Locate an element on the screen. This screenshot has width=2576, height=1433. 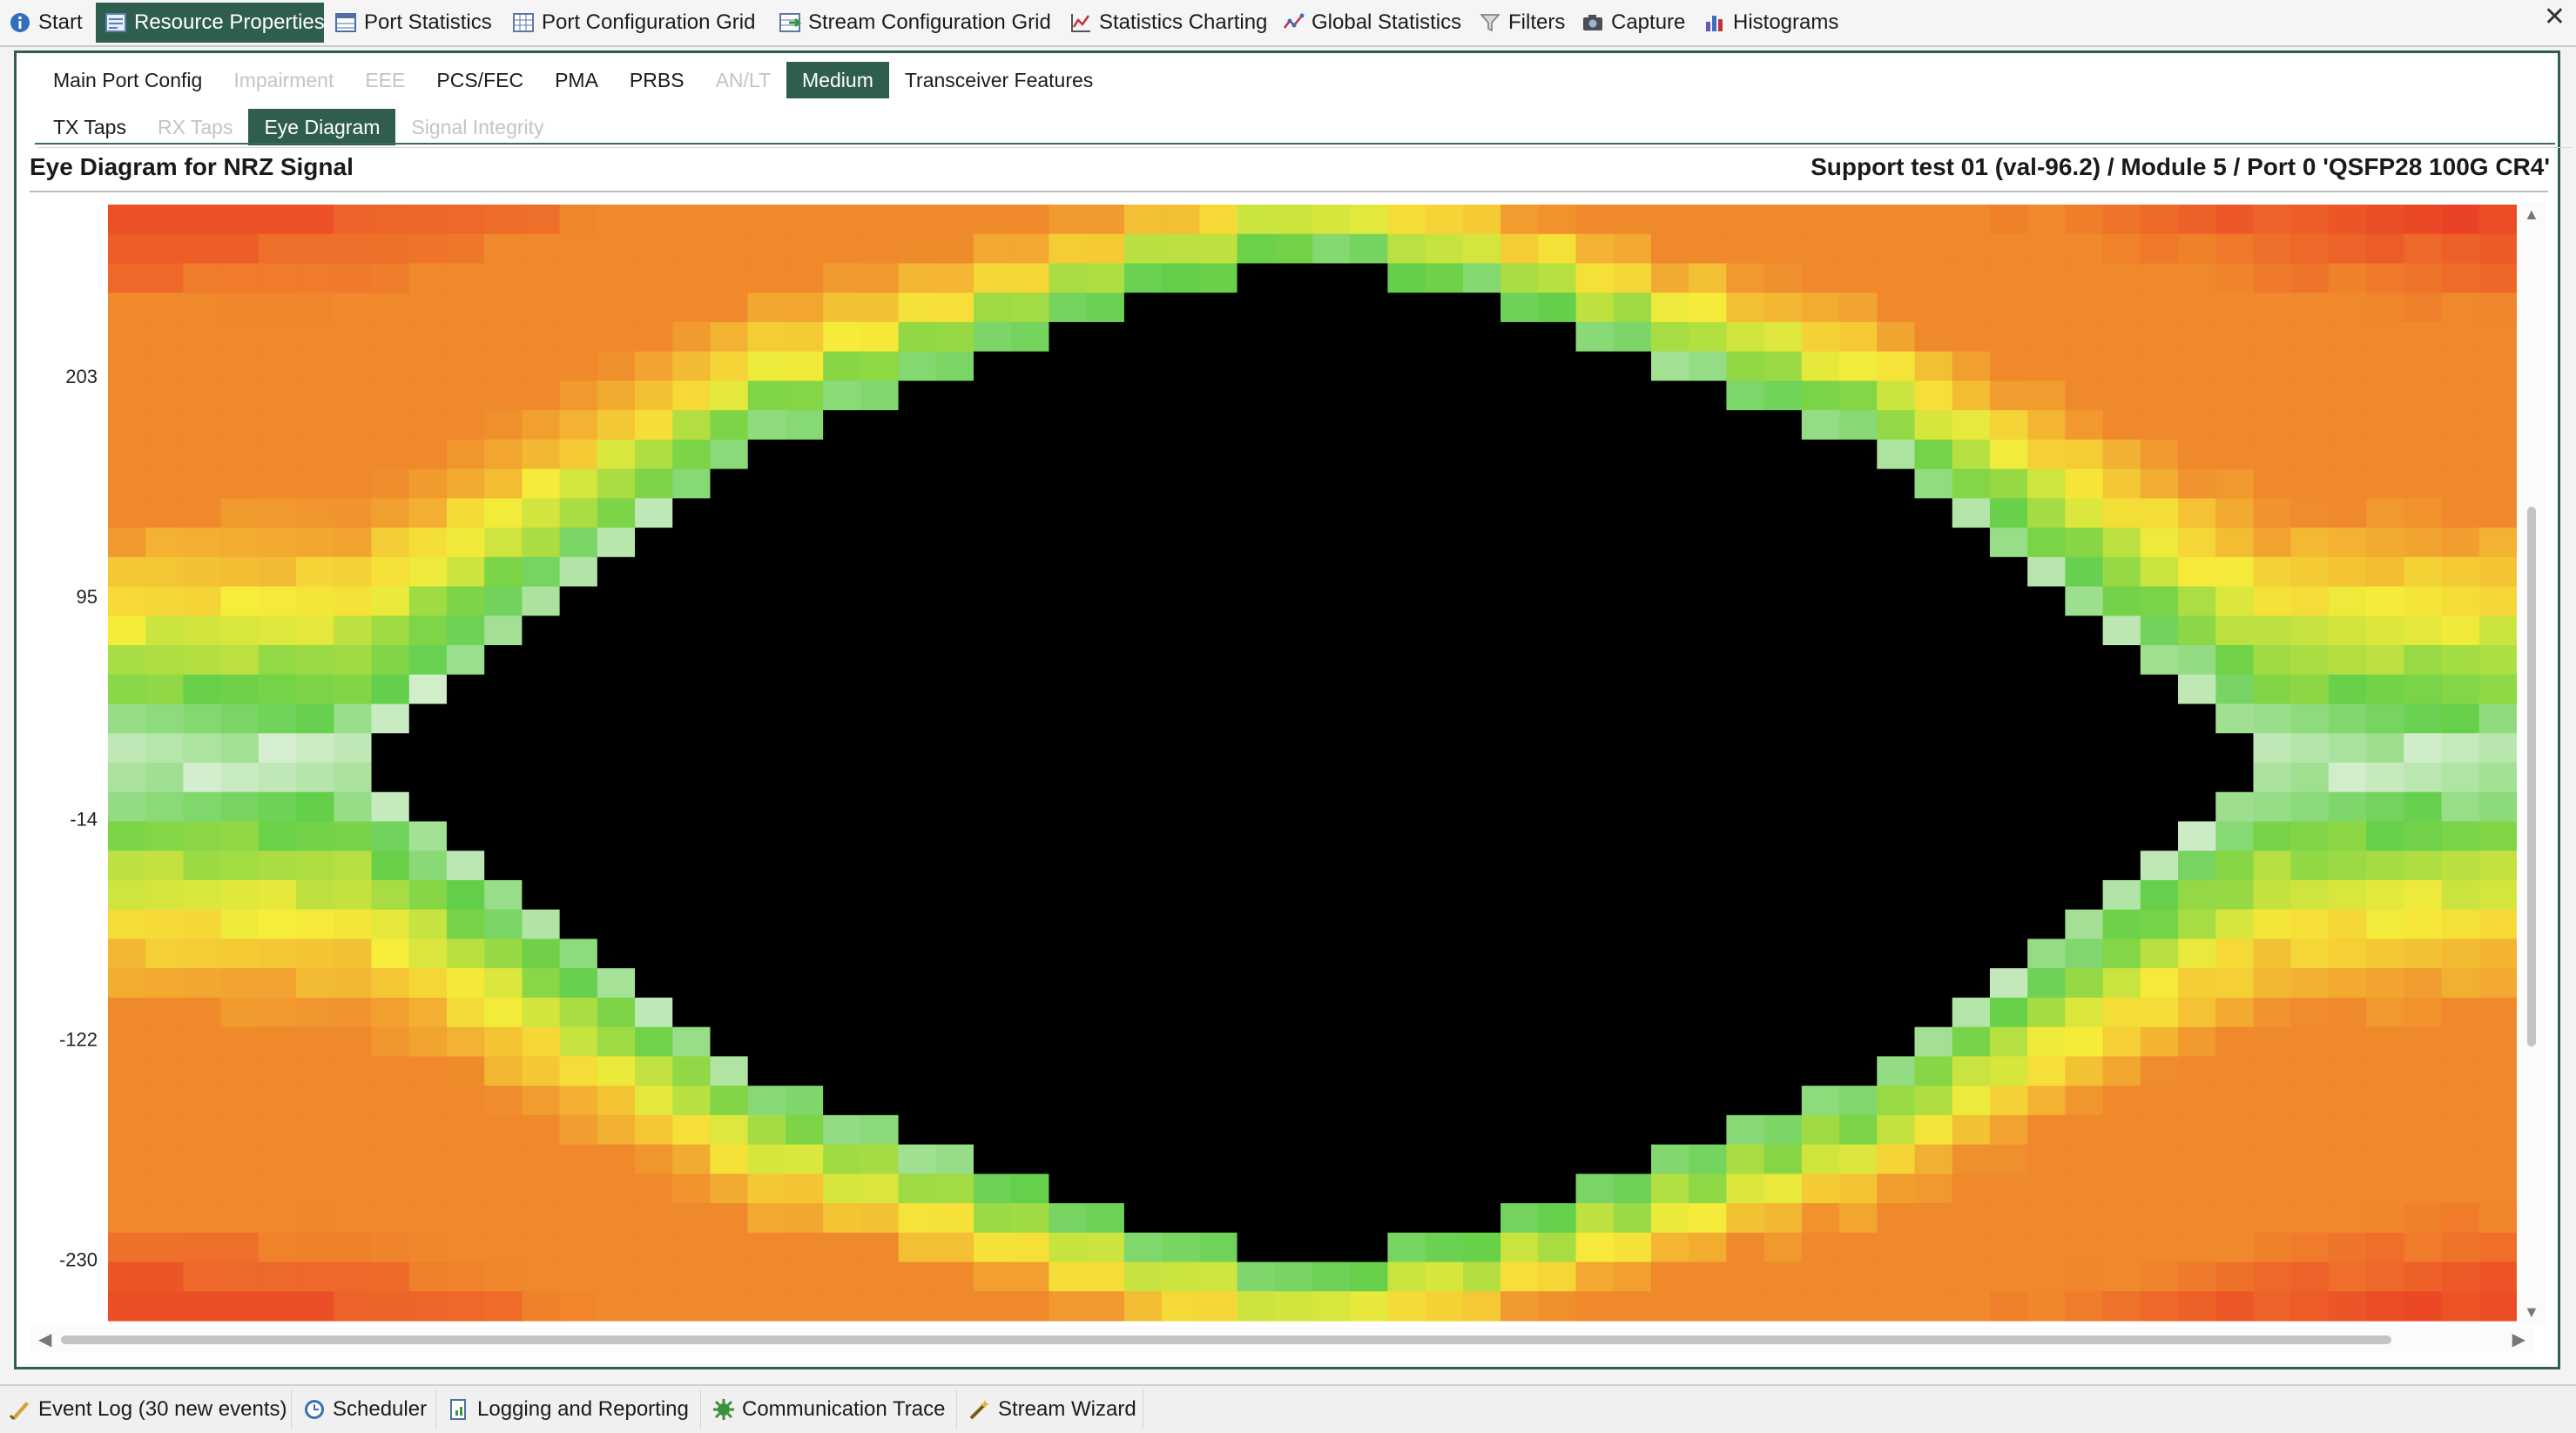
scroll-right-icon: ▶ is located at coordinates (2519, 1339).